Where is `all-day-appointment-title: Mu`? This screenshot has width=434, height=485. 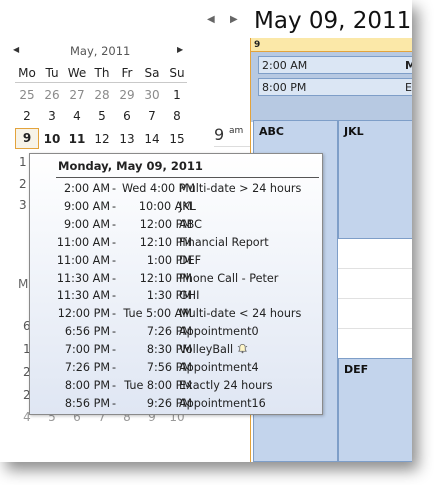 all-day-appointment-title: Mu is located at coordinates (408, 65).